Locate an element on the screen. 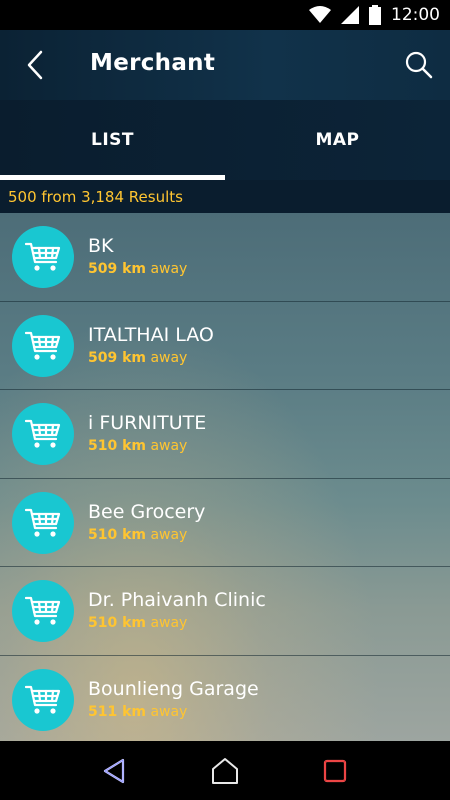  search-button is located at coordinates (419, 65).